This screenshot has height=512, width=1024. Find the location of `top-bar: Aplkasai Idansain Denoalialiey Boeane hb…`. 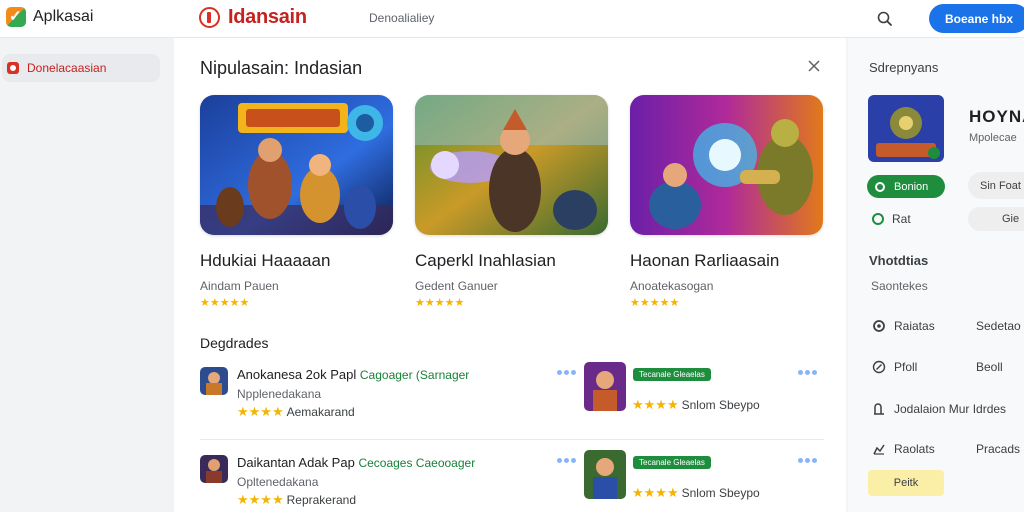

top-bar: Aplkasai Idansain Denoalialiey Boeane hb… is located at coordinates (512, 19).